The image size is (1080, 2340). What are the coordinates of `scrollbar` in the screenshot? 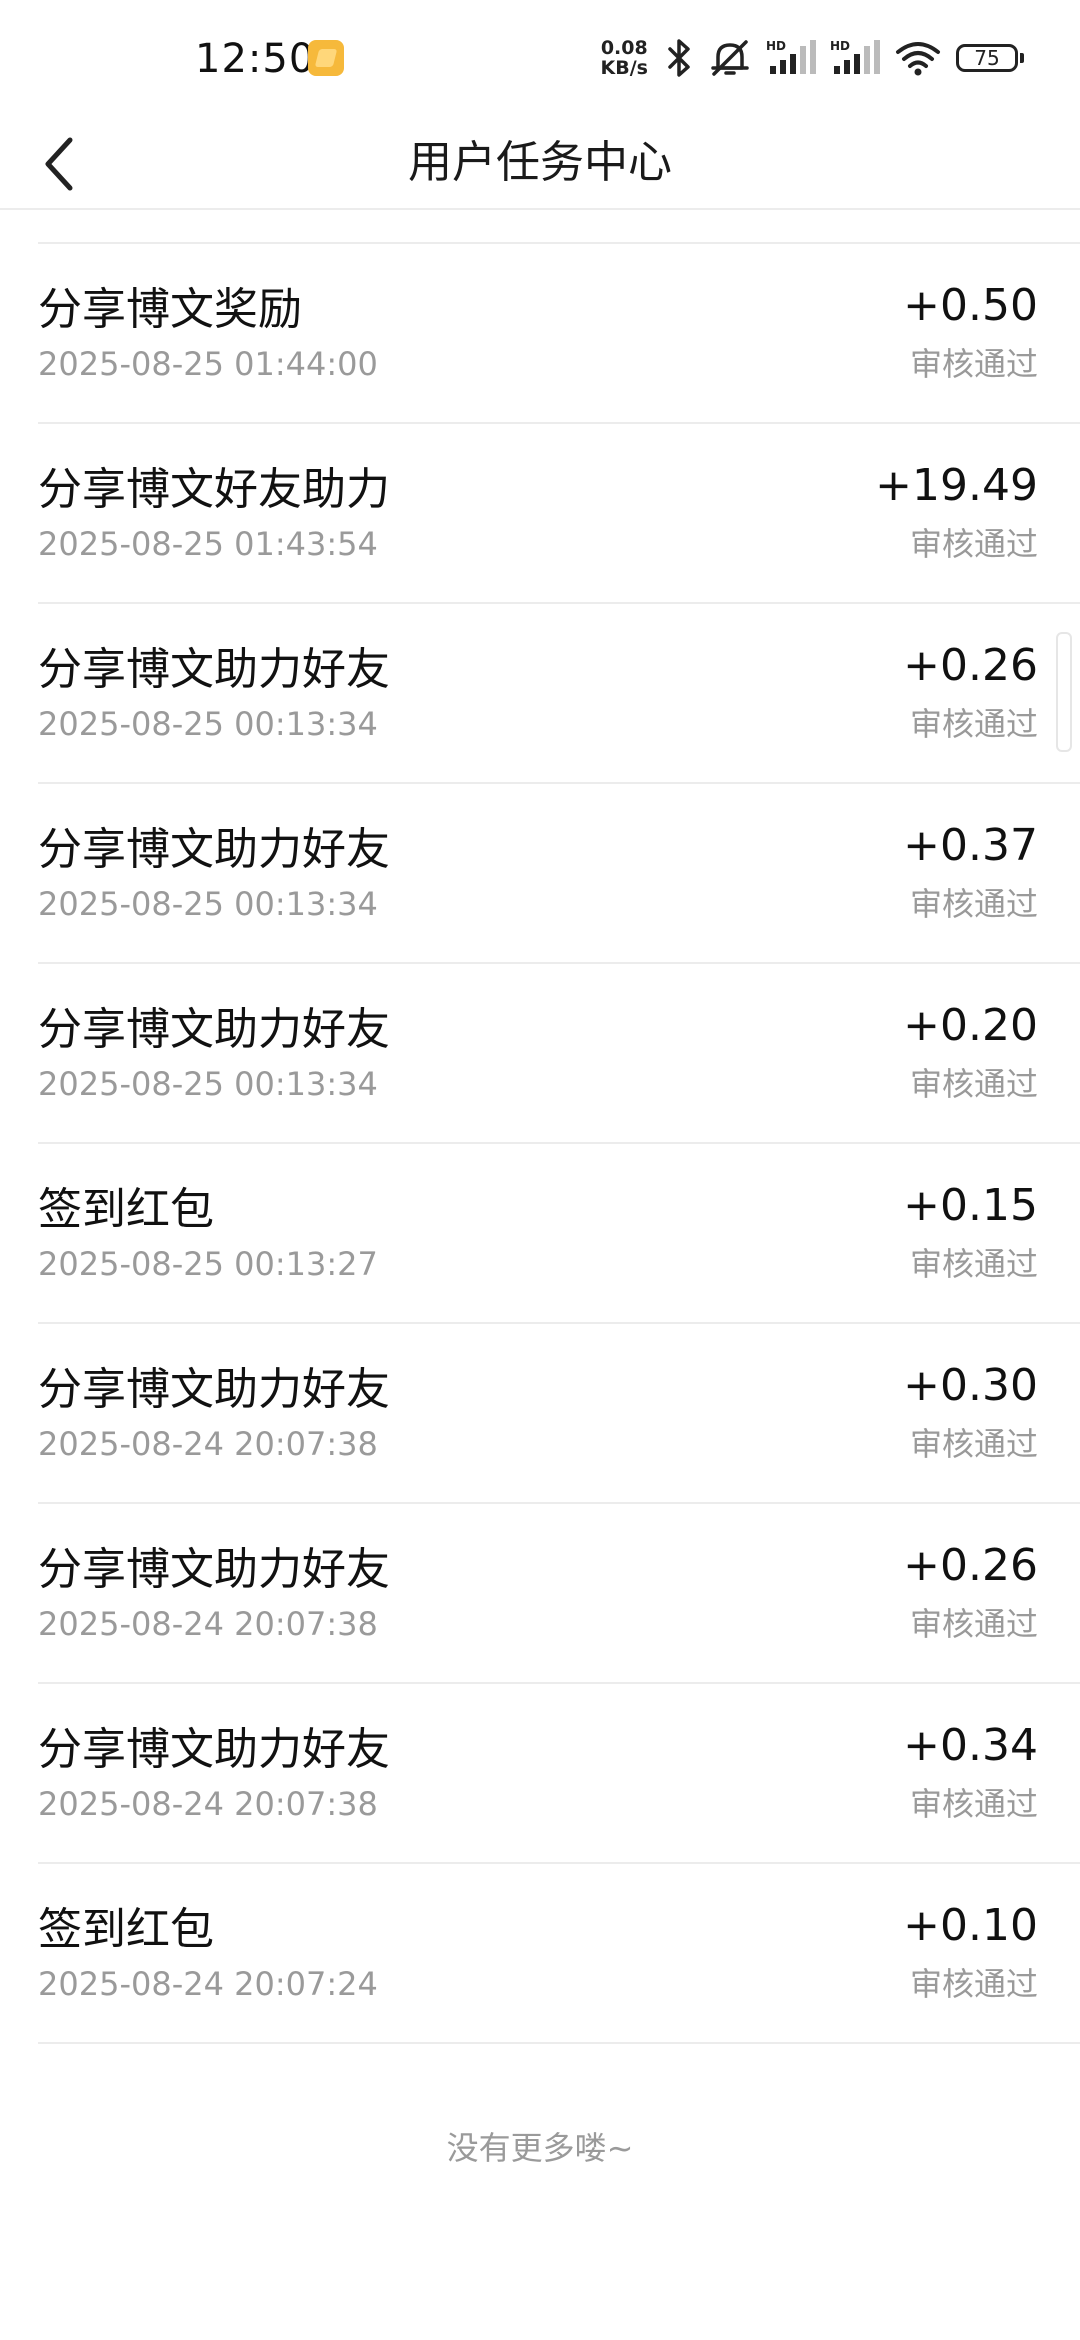 It's located at (1064, 692).